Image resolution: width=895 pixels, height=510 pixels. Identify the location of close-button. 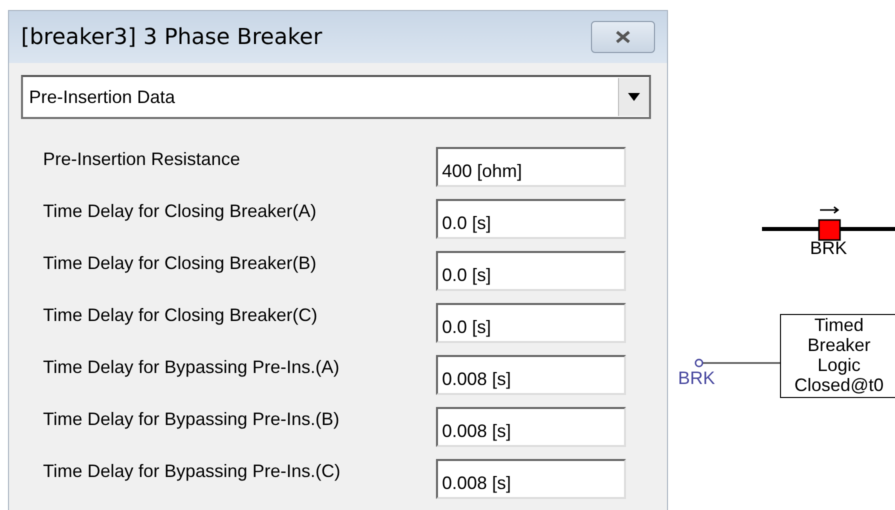
(623, 37).